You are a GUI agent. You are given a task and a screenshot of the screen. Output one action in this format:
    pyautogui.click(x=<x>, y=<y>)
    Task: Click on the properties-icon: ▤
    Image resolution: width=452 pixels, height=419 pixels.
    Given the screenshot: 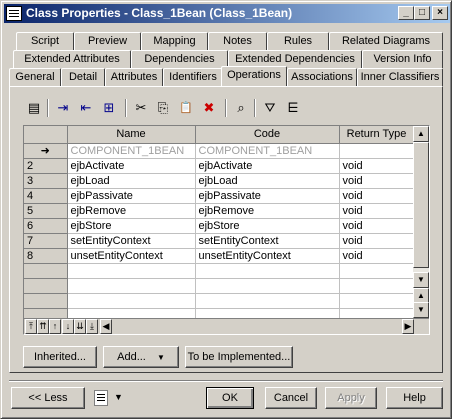 What is the action you would take?
    pyautogui.click(x=34, y=108)
    